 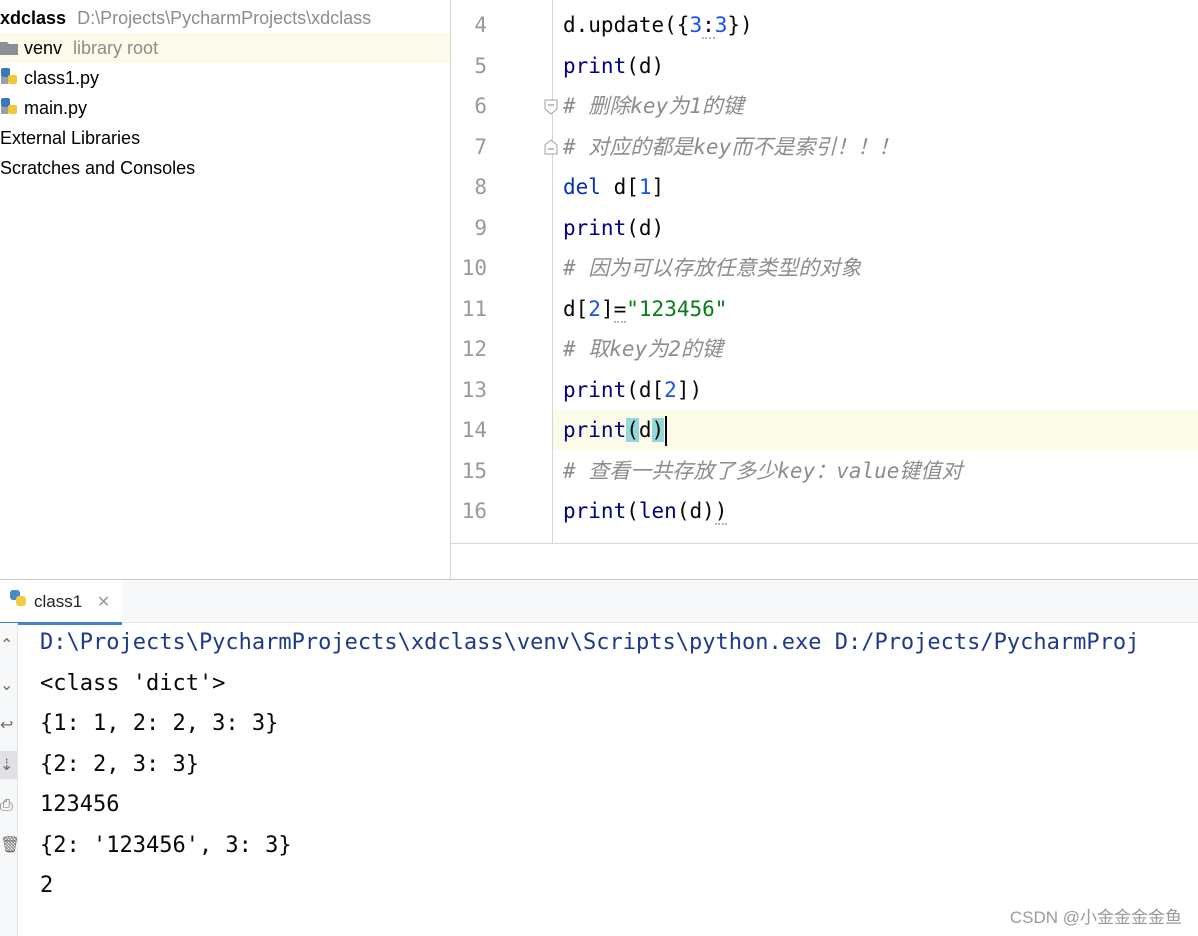 What do you see at coordinates (474, 309) in the screenshot?
I see `line-number: 11` at bounding box center [474, 309].